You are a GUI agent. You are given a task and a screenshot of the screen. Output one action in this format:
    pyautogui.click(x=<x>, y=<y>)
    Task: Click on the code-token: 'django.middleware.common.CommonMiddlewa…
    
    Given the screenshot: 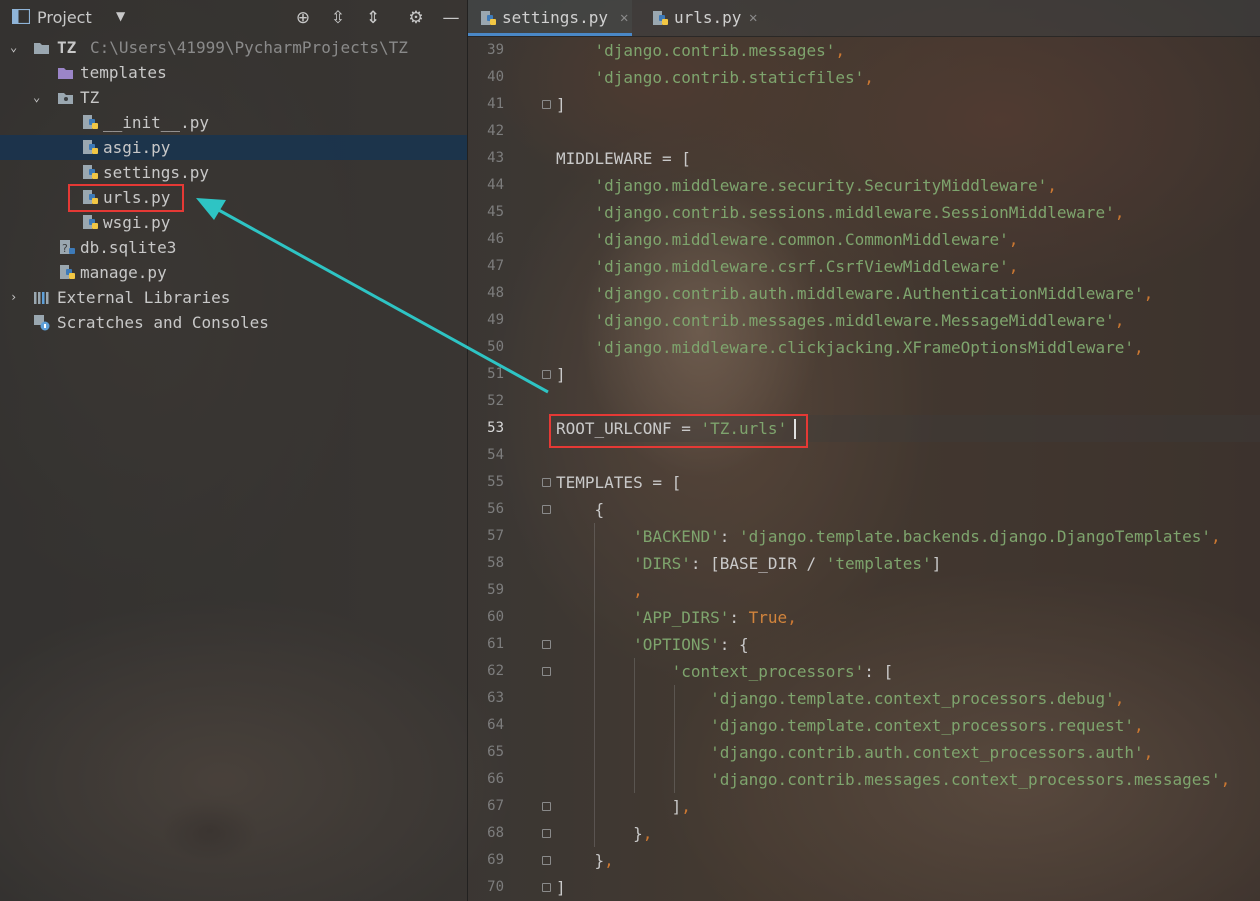 What is the action you would take?
    pyautogui.click(x=801, y=239)
    